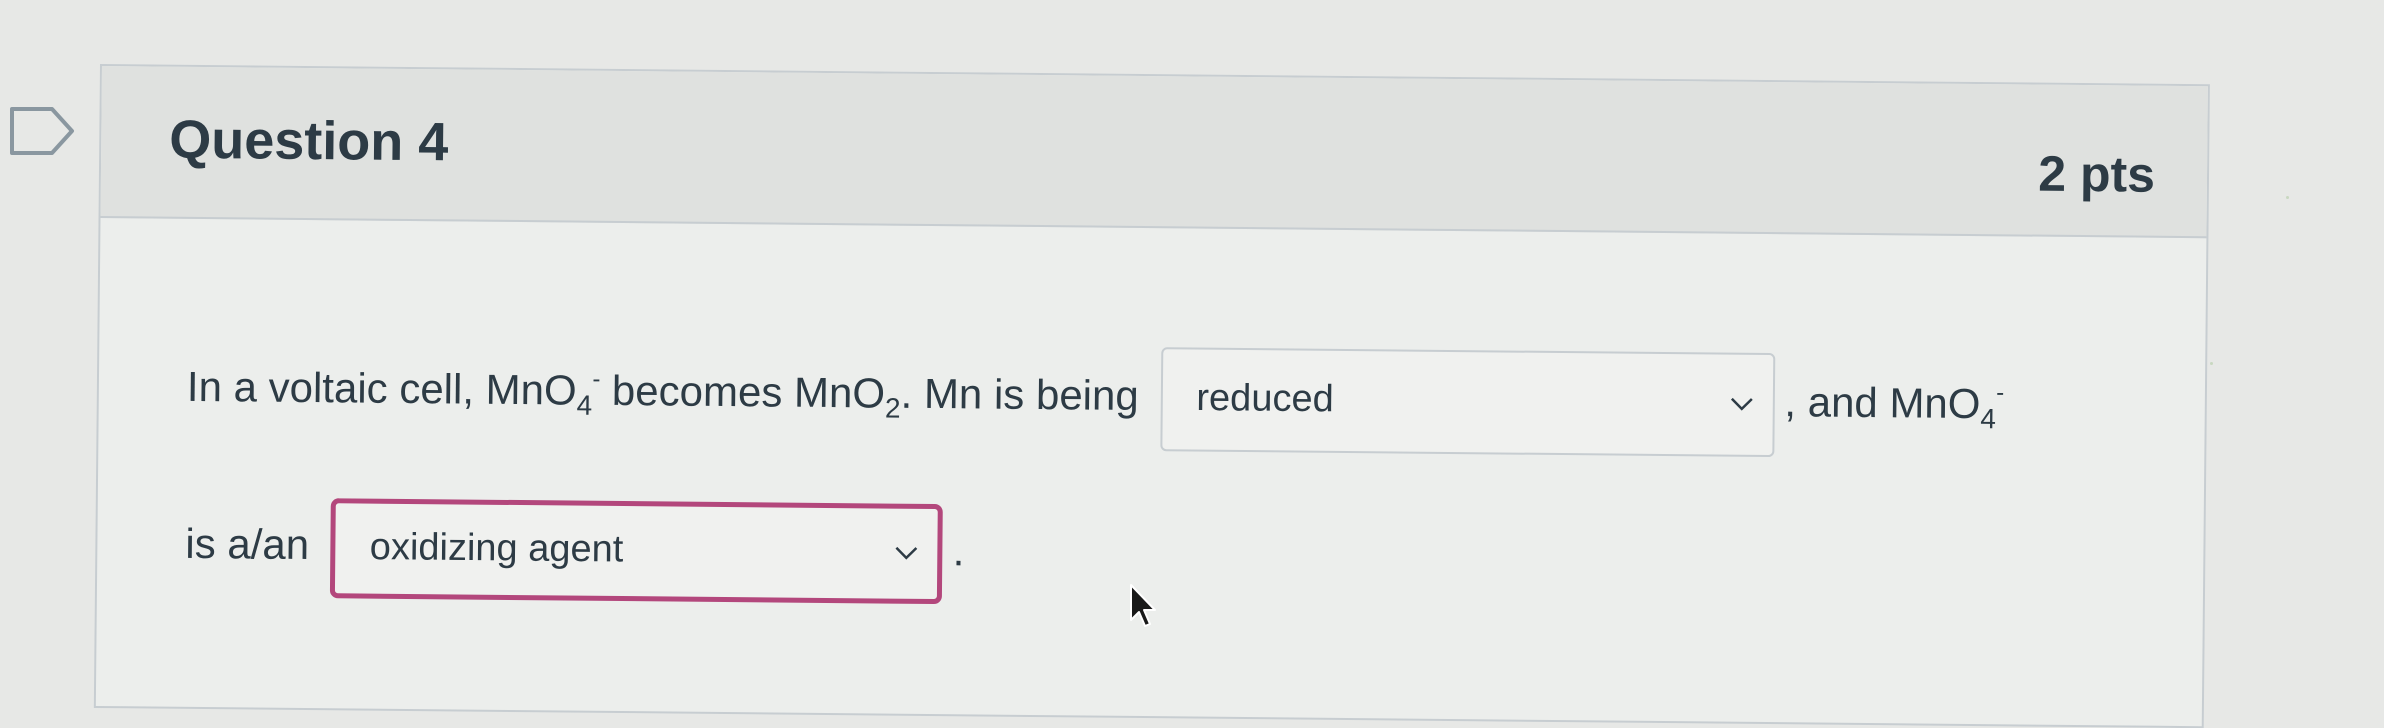 The width and height of the screenshot is (2384, 728). What do you see at coordinates (892, 408) in the screenshot?
I see `subscript: 2` at bounding box center [892, 408].